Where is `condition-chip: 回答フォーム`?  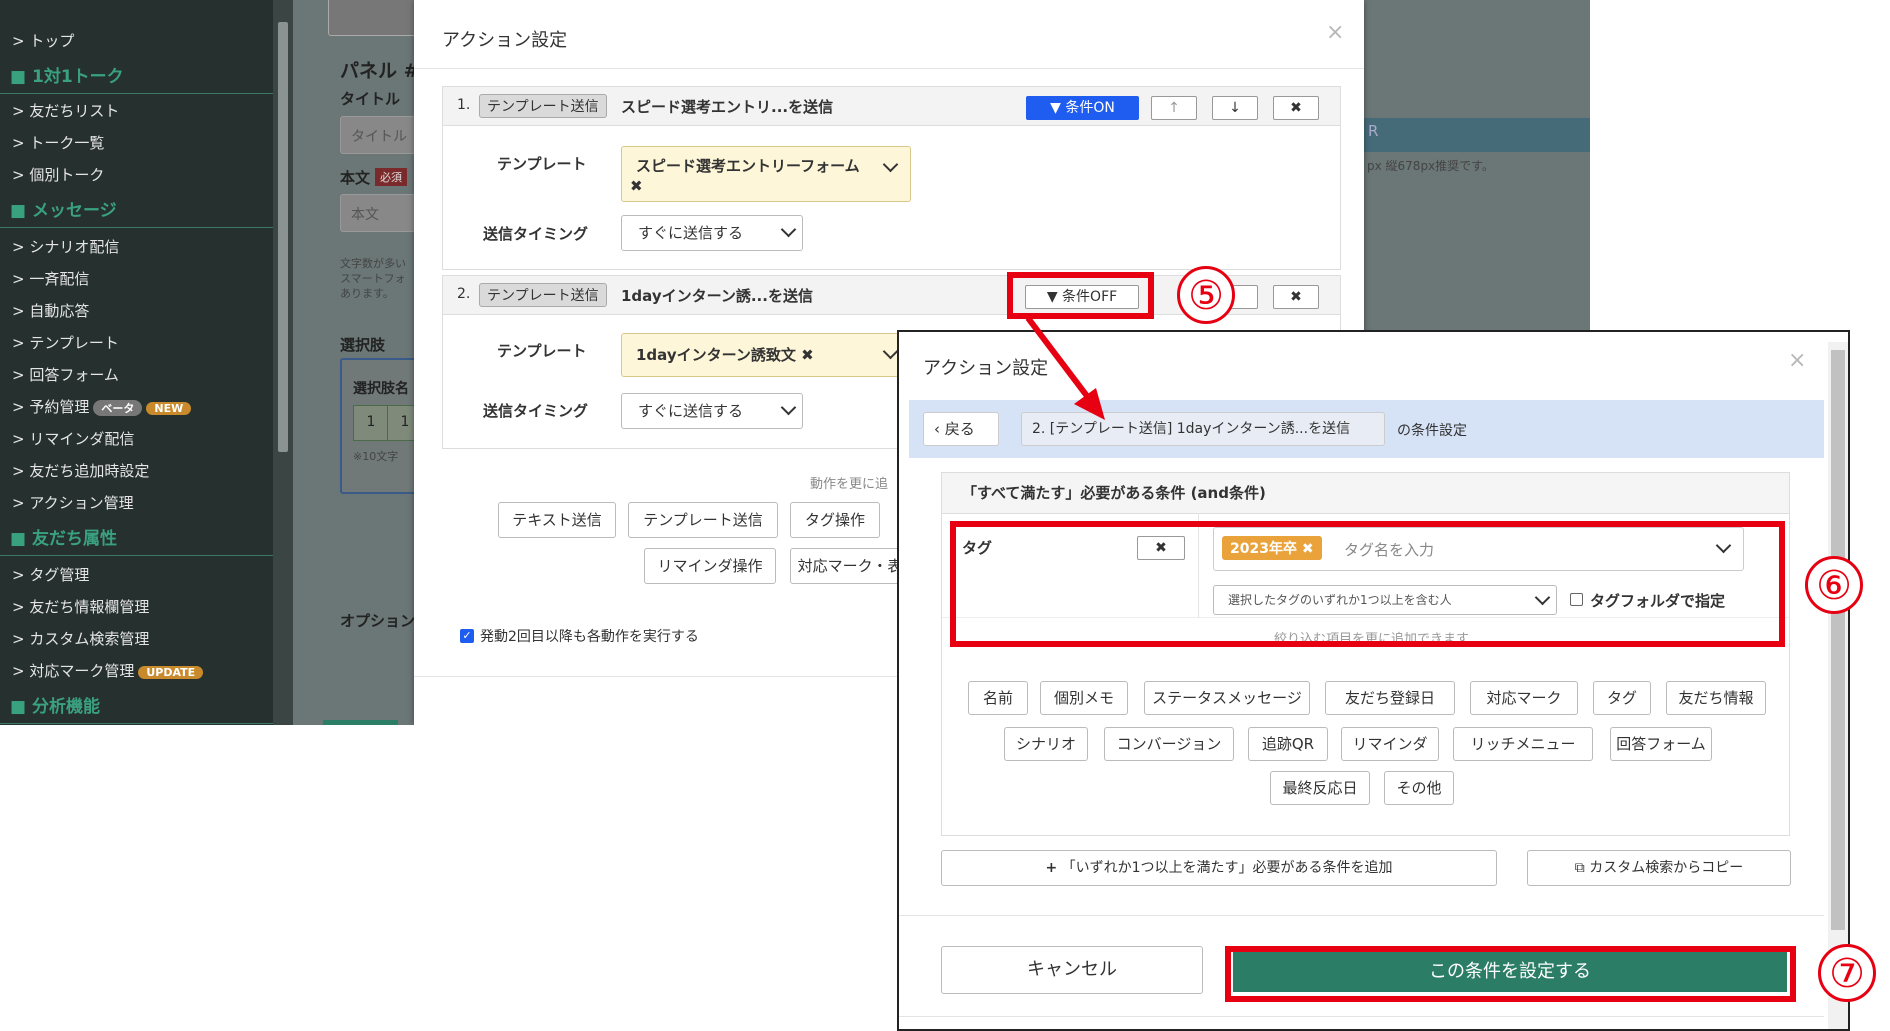 condition-chip: 回答フォーム is located at coordinates (1661, 744).